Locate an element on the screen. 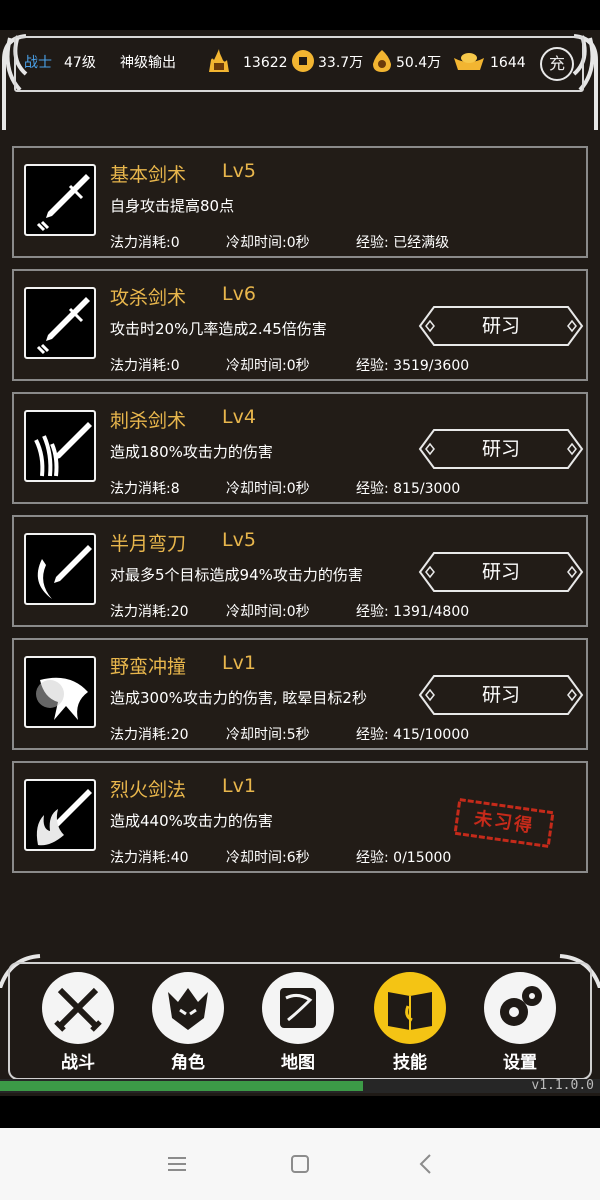  nav-label: 战斗 is located at coordinates (78, 1063).